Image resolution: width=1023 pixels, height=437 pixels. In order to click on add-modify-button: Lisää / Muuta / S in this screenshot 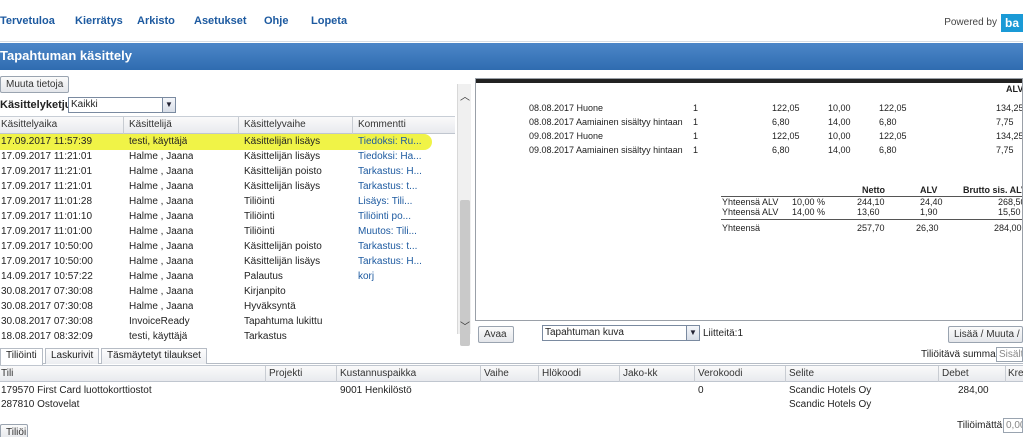, I will do `click(985, 334)`.